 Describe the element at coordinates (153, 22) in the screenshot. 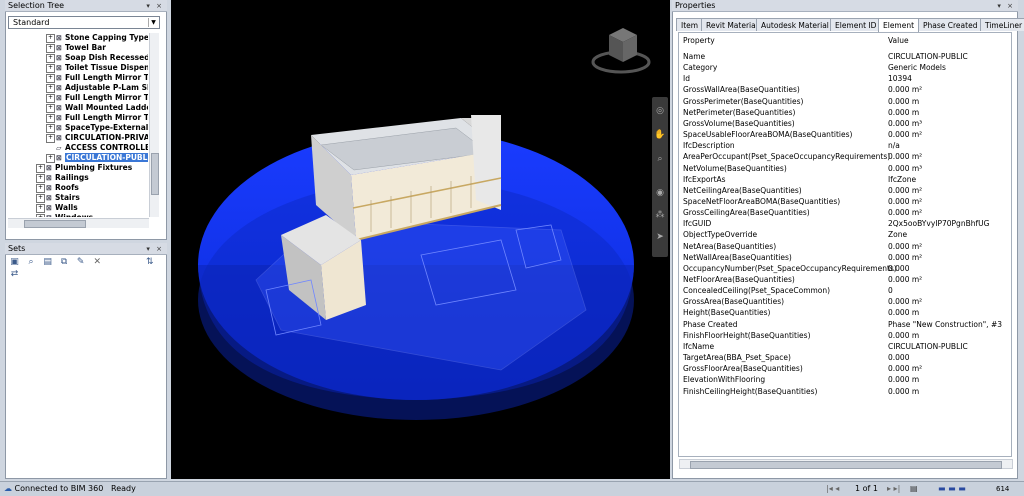

I see `chevron-down-icon: ▼` at that location.